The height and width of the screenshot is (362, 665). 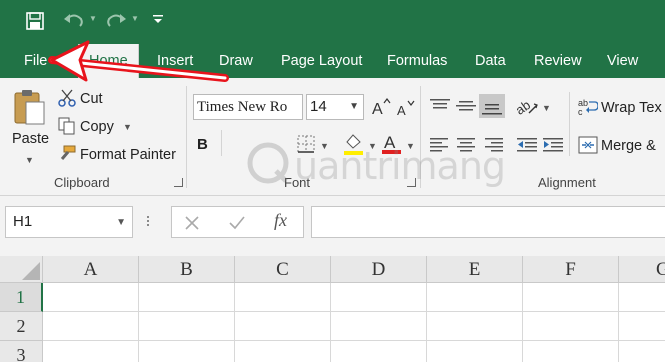 I want to click on paste-button: Paste, so click(x=30, y=139).